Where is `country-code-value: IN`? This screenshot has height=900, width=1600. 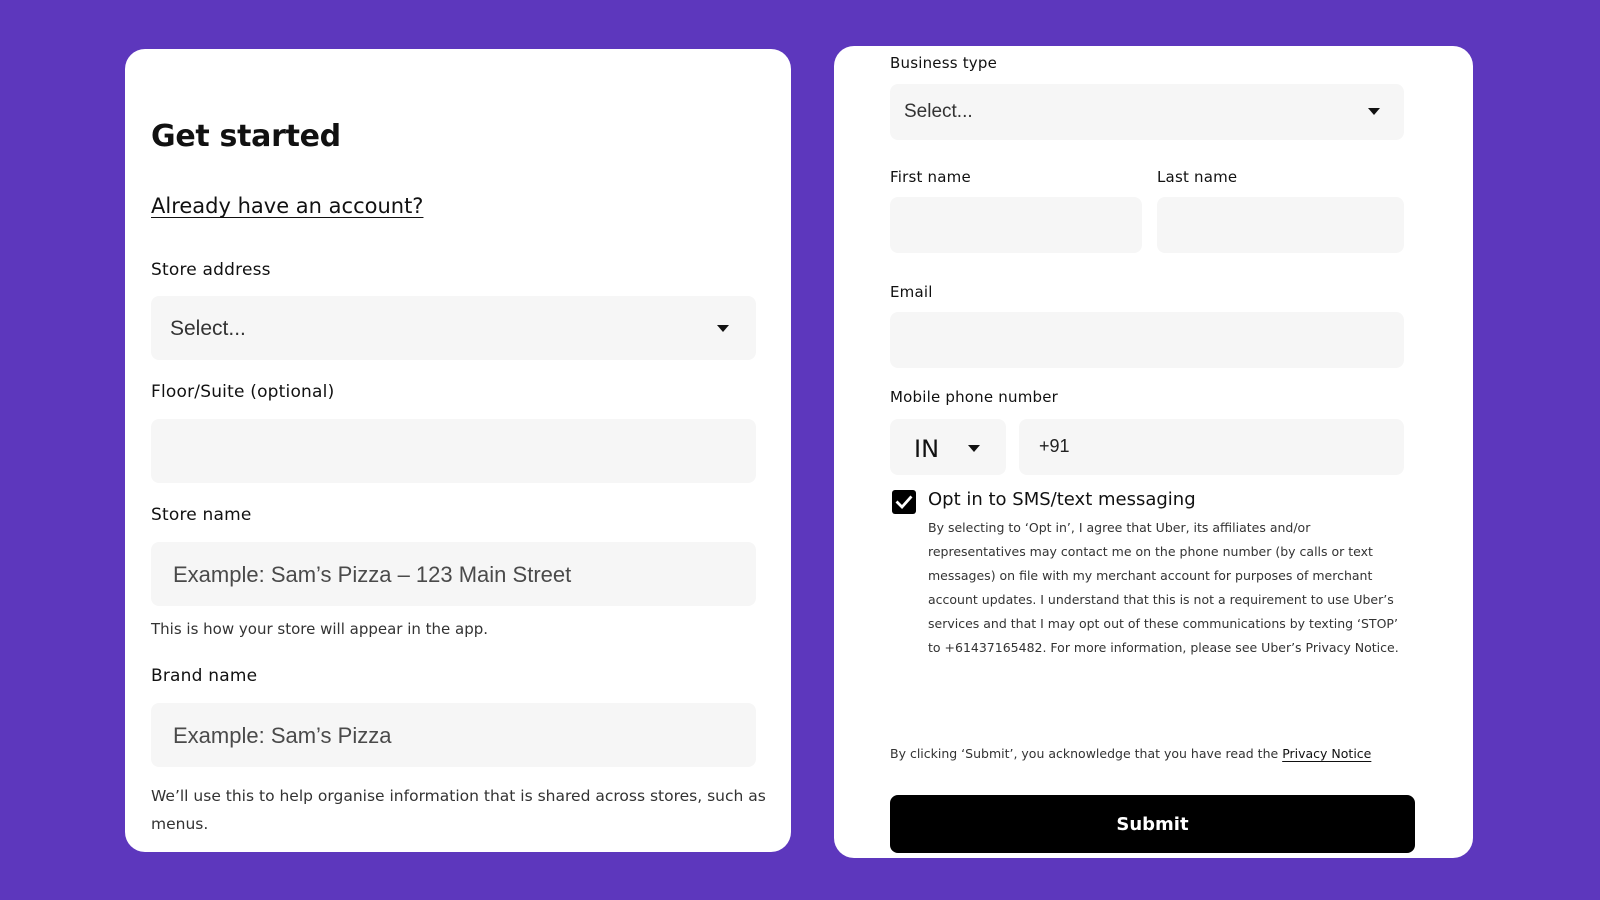 country-code-value: IN is located at coordinates (927, 449).